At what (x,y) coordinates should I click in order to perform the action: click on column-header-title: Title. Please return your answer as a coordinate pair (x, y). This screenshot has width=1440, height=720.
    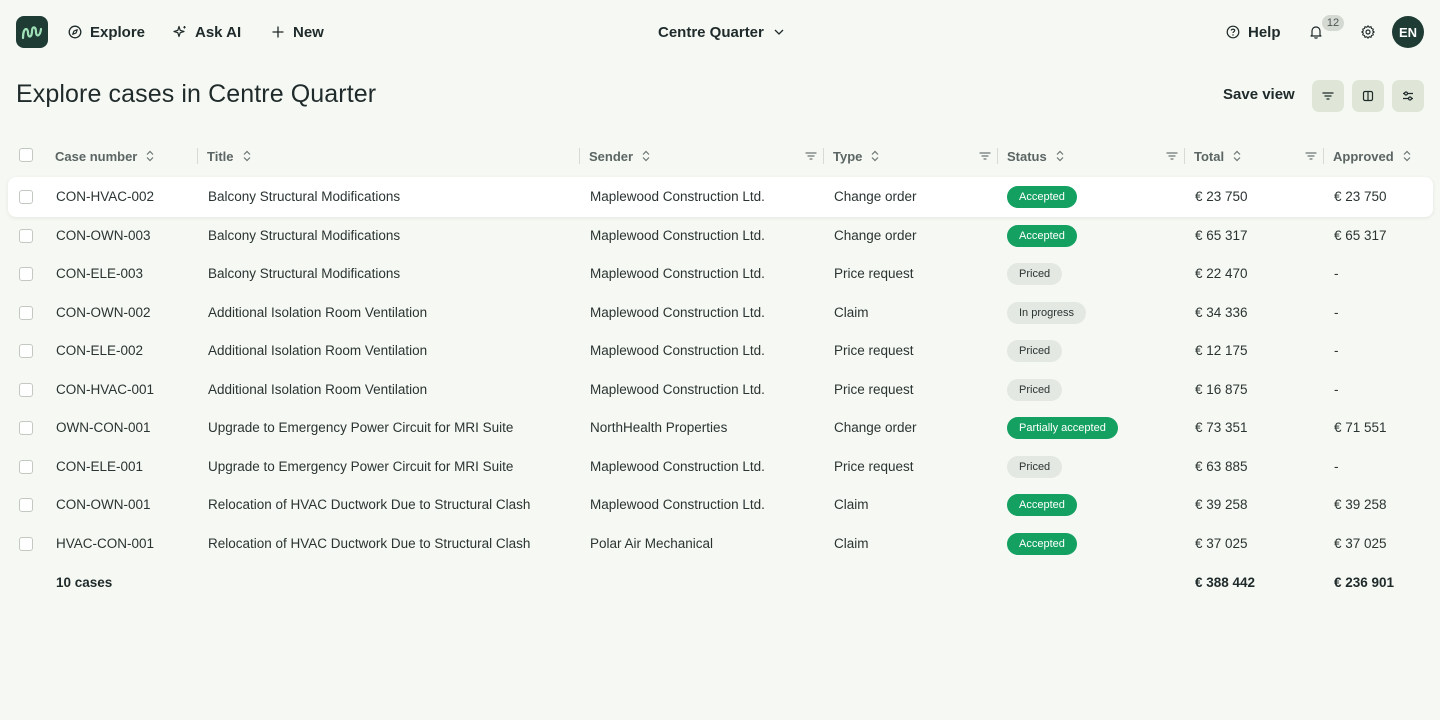
    Looking at the image, I should click on (229, 156).